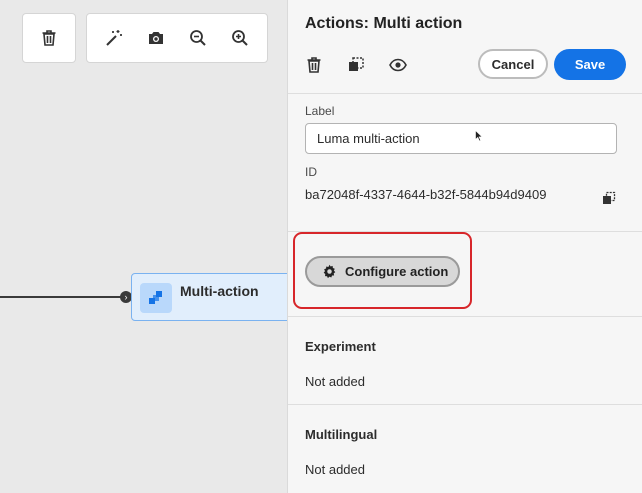  What do you see at coordinates (356, 65) in the screenshot?
I see `duplicate-icon` at bounding box center [356, 65].